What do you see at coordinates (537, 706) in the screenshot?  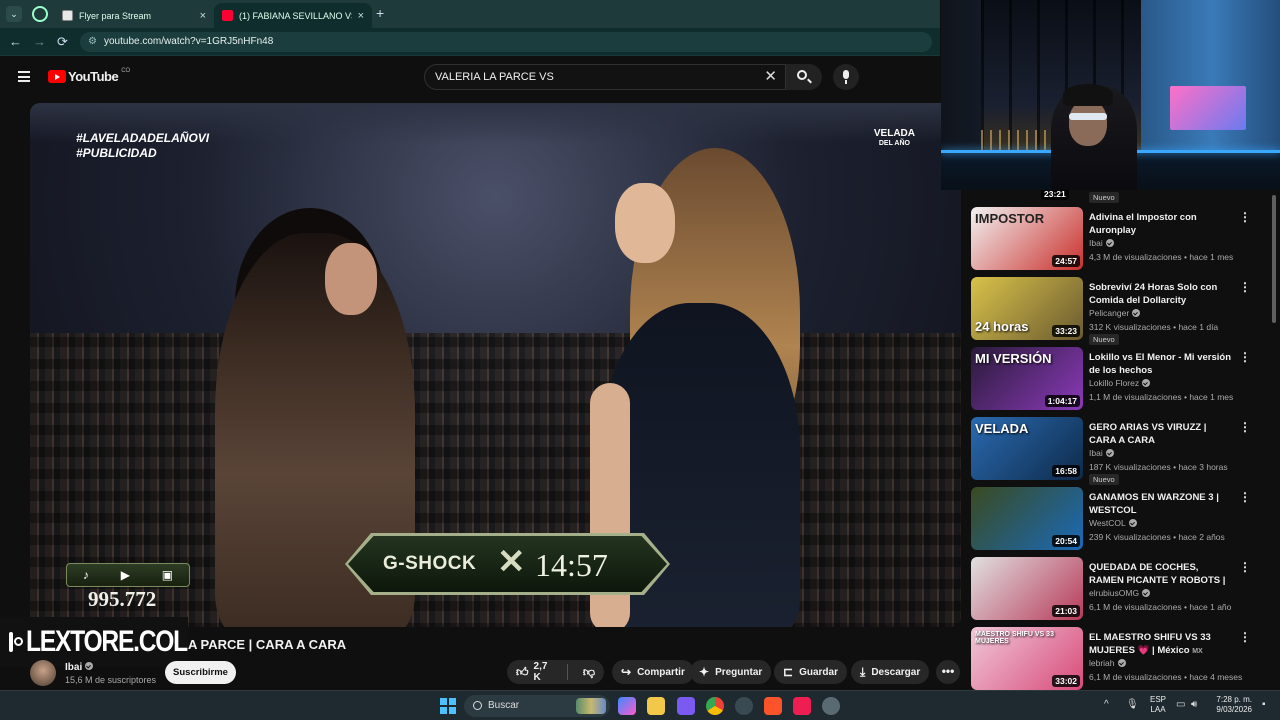 I see `taskbar-search: Buscar` at bounding box center [537, 706].